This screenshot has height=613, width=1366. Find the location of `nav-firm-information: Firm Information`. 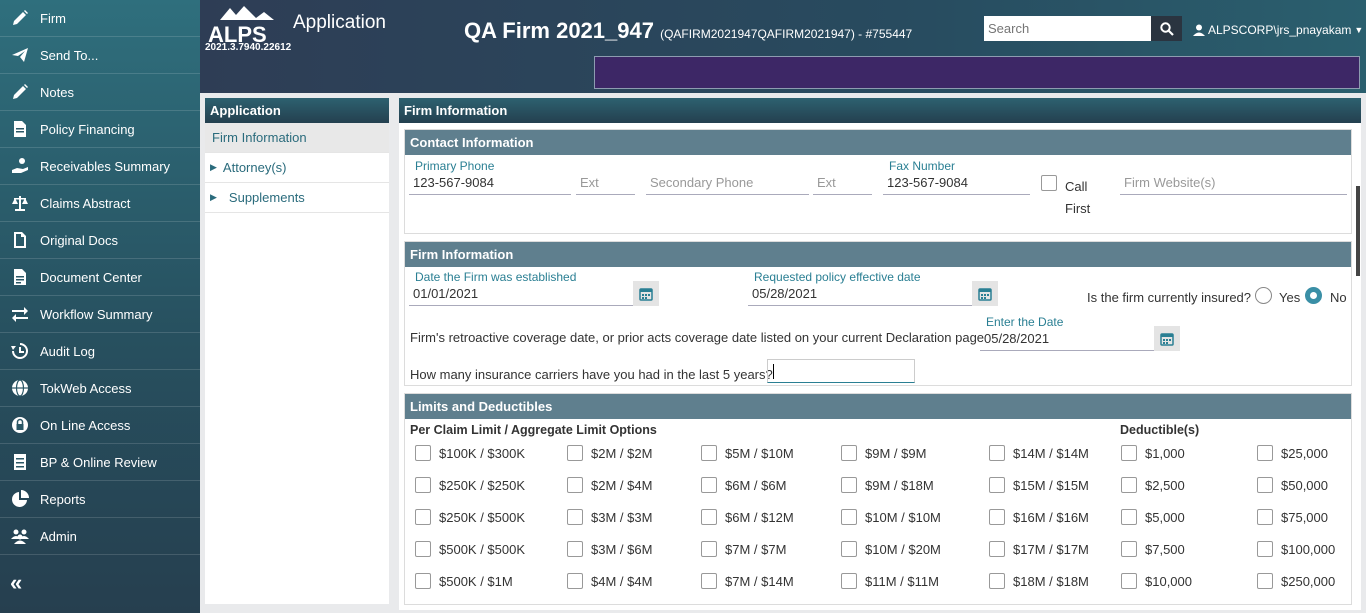

nav-firm-information: Firm Information is located at coordinates (297, 138).